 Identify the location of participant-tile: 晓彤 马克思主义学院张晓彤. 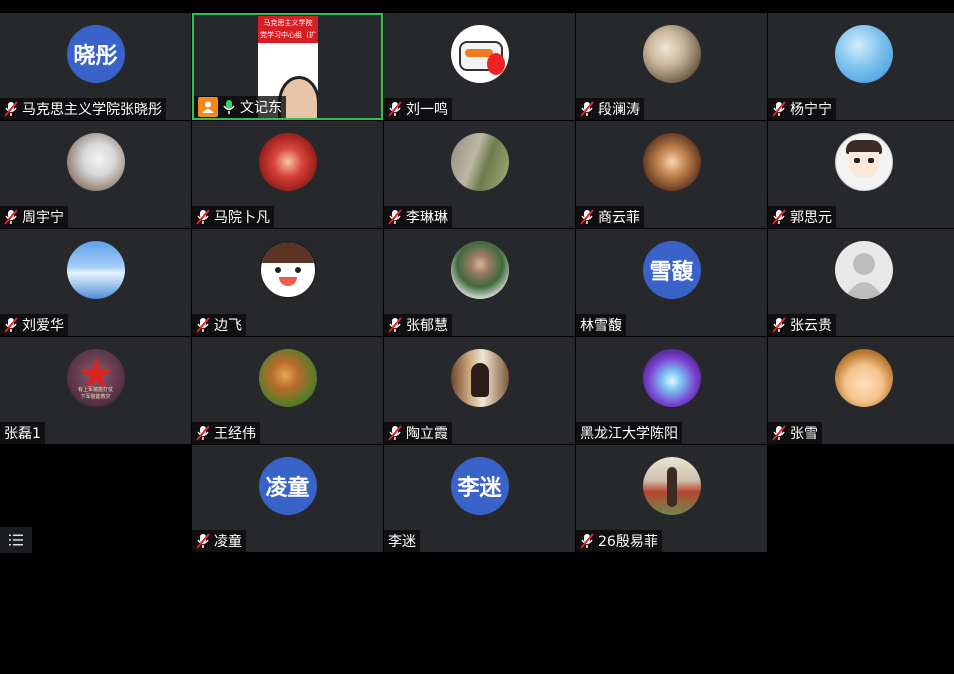
(95, 66).